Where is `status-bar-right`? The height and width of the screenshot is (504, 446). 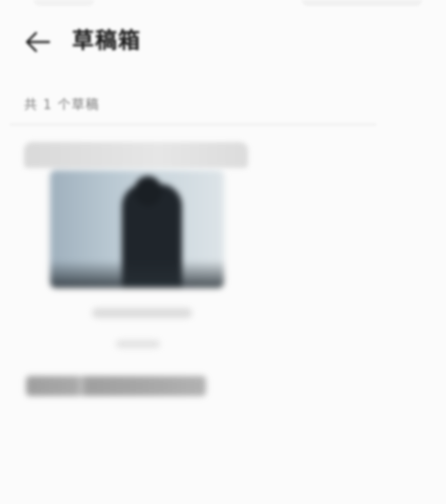 status-bar-right is located at coordinates (362, 3).